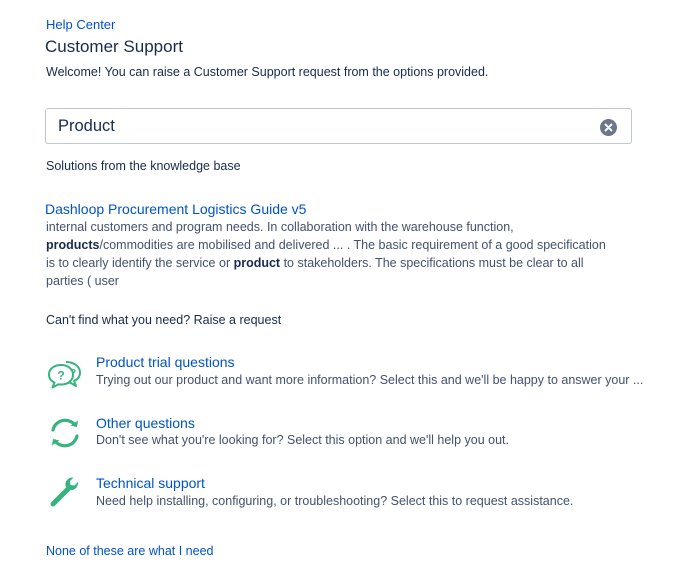 The width and height of the screenshot is (673, 581). I want to click on kb-article-link: Dashloop Procurement Logistics Guide v5, so click(175, 209).